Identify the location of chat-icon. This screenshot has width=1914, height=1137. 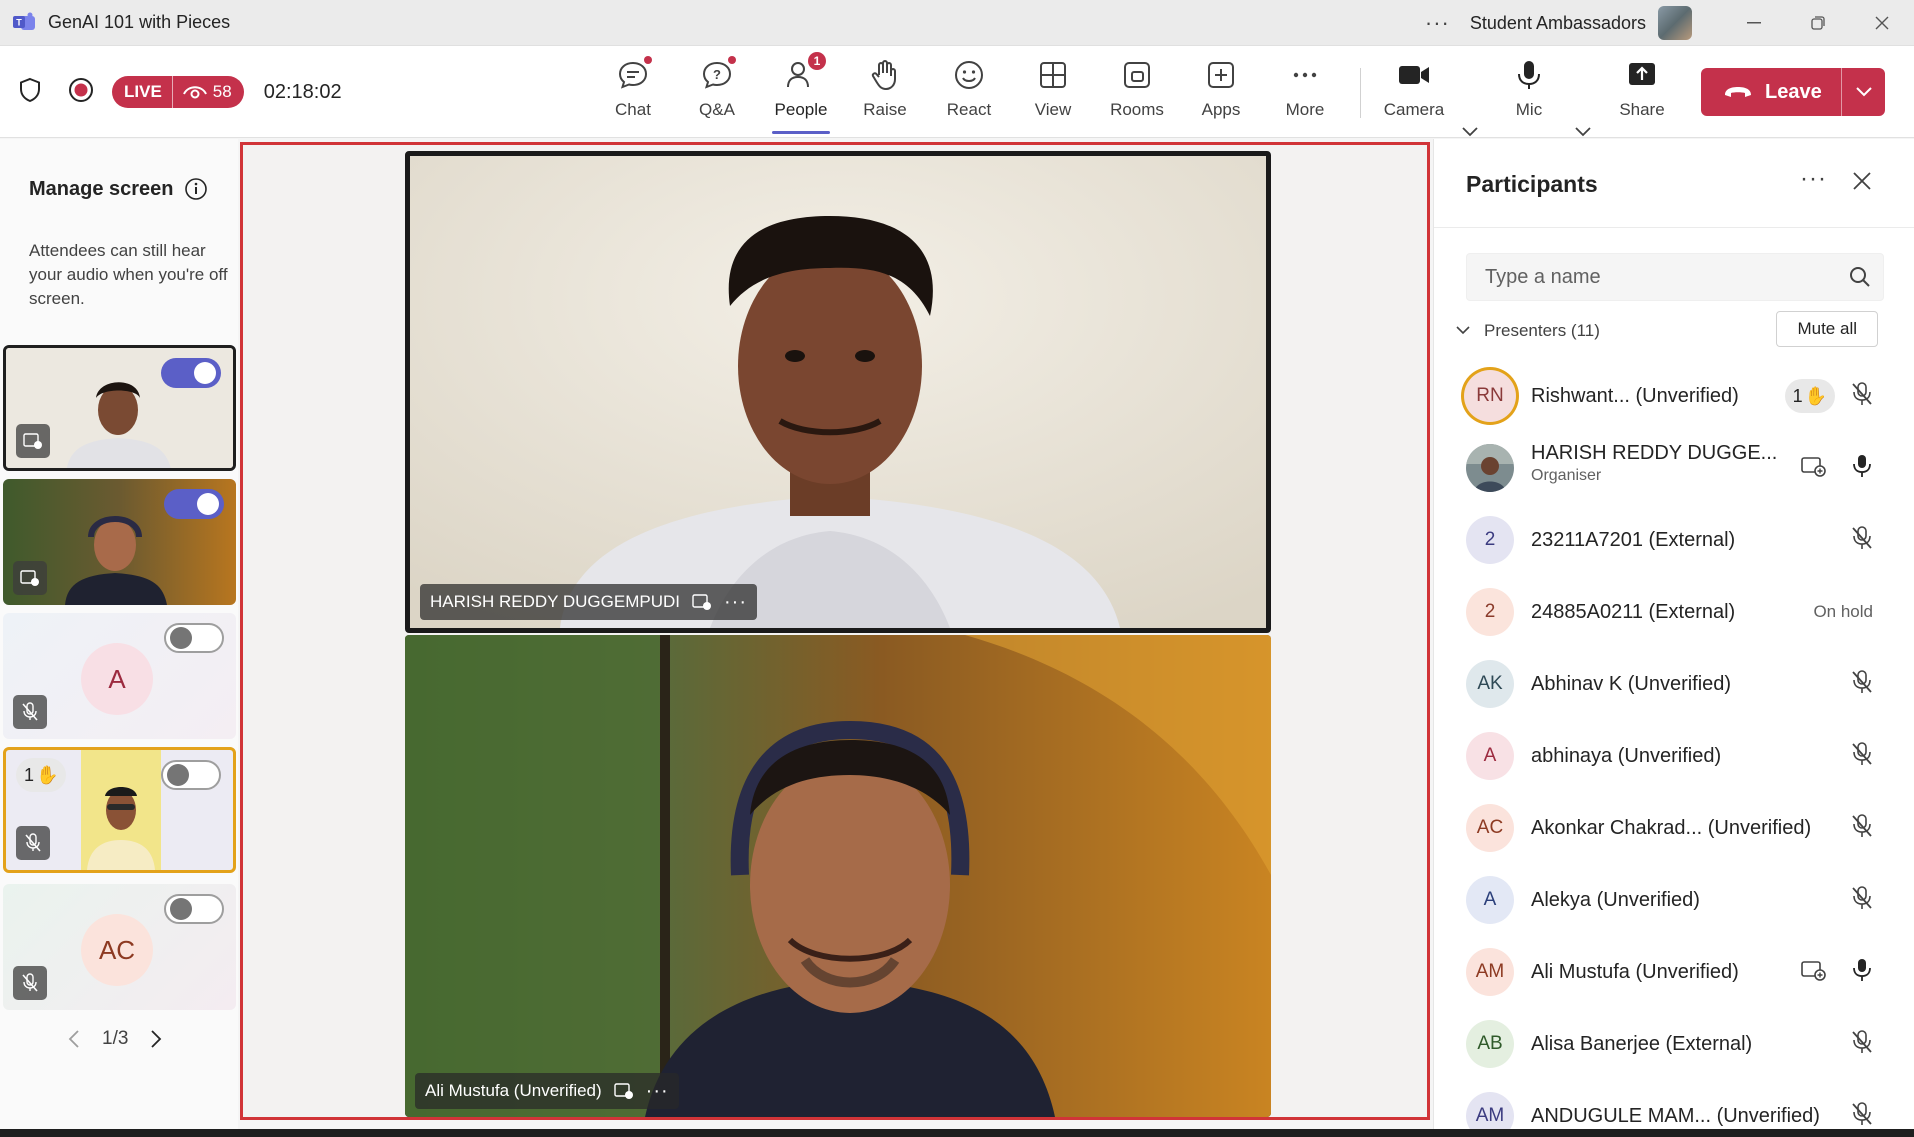
(634, 74).